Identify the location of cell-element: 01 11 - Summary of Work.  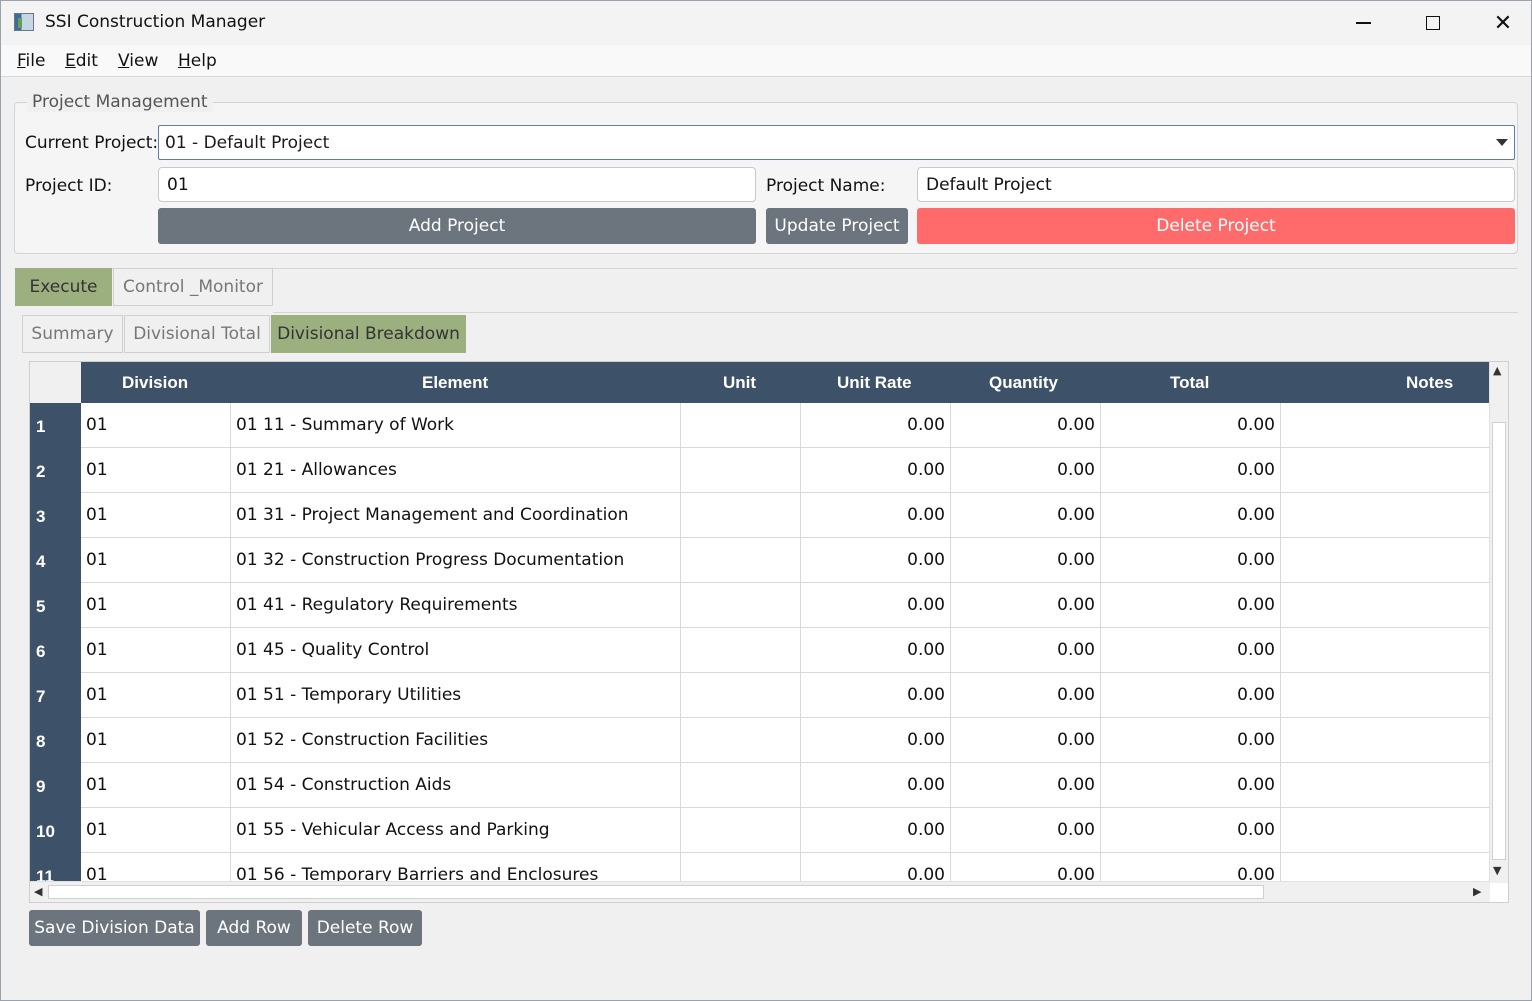
(456, 425).